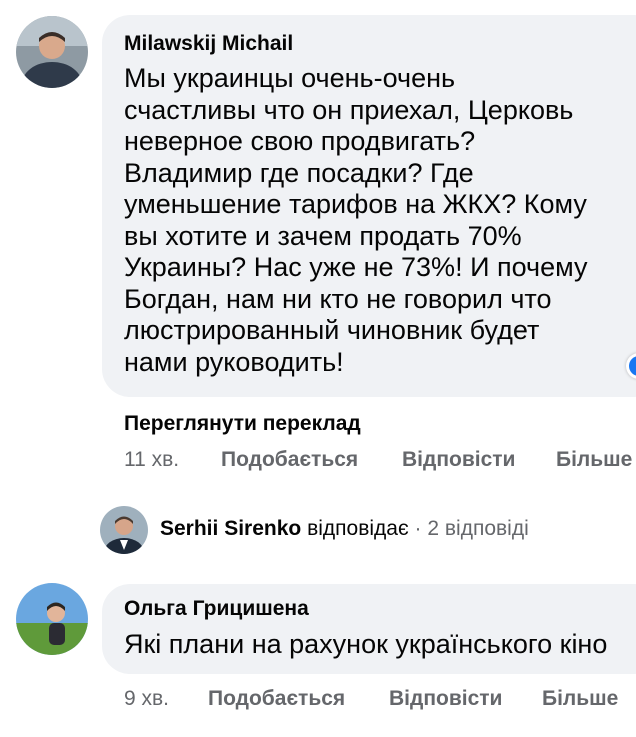 Image resolution: width=636 pixels, height=737 pixels. I want to click on comment-timestamp: 11 хв., so click(152, 459).